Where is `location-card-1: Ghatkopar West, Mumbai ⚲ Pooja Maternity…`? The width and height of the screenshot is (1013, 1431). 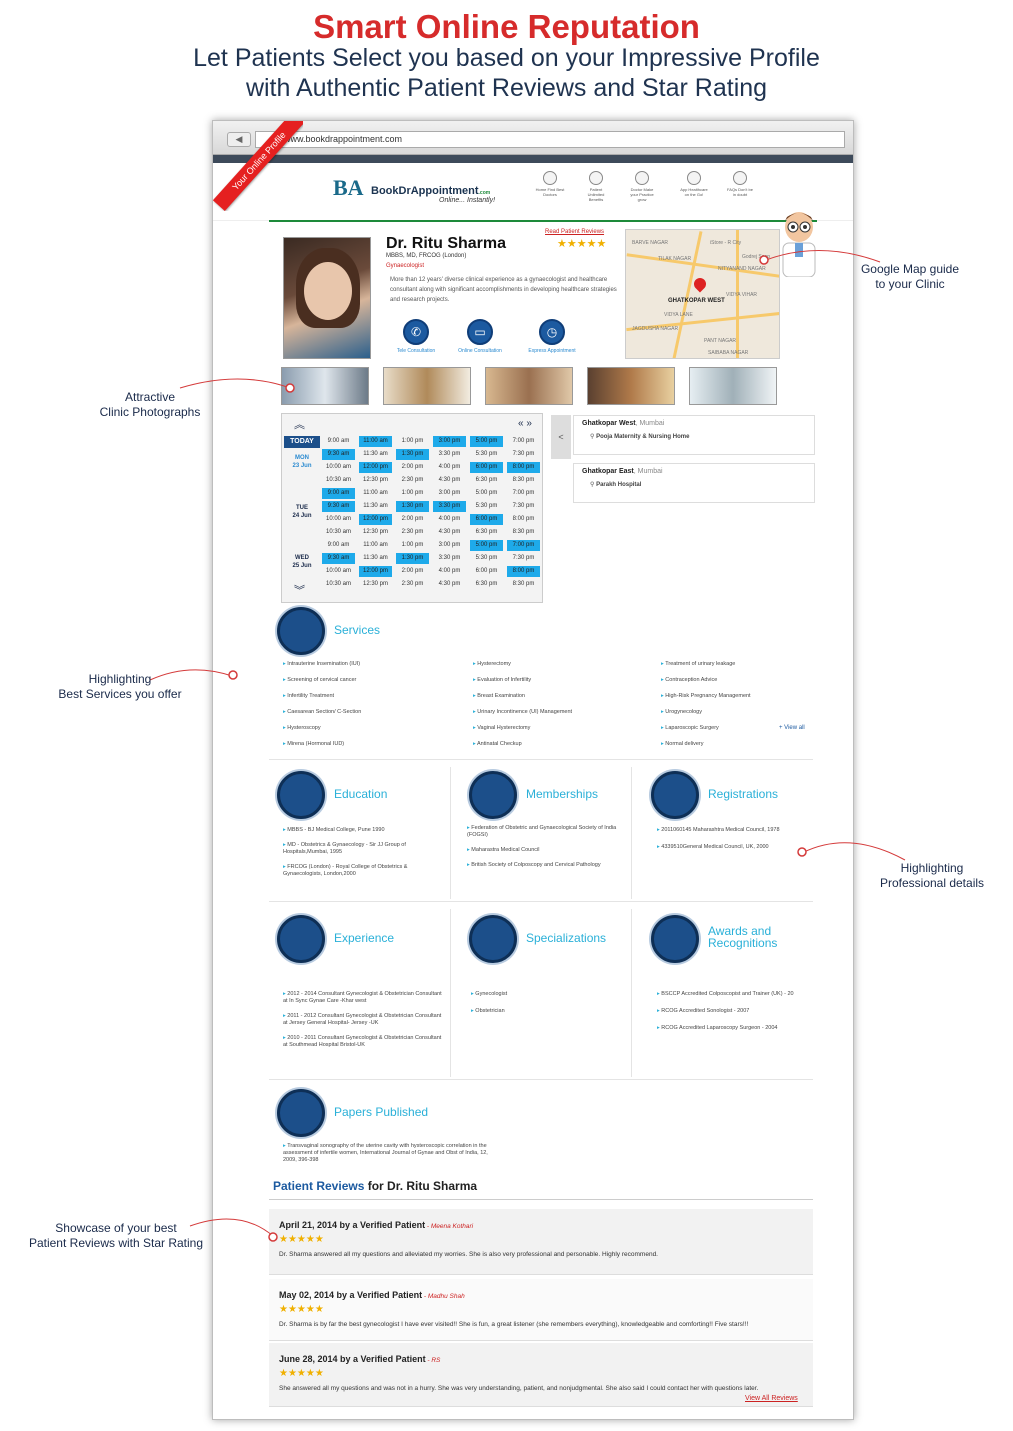 location-card-1: Ghatkopar West, Mumbai ⚲ Pooja Maternity… is located at coordinates (694, 435).